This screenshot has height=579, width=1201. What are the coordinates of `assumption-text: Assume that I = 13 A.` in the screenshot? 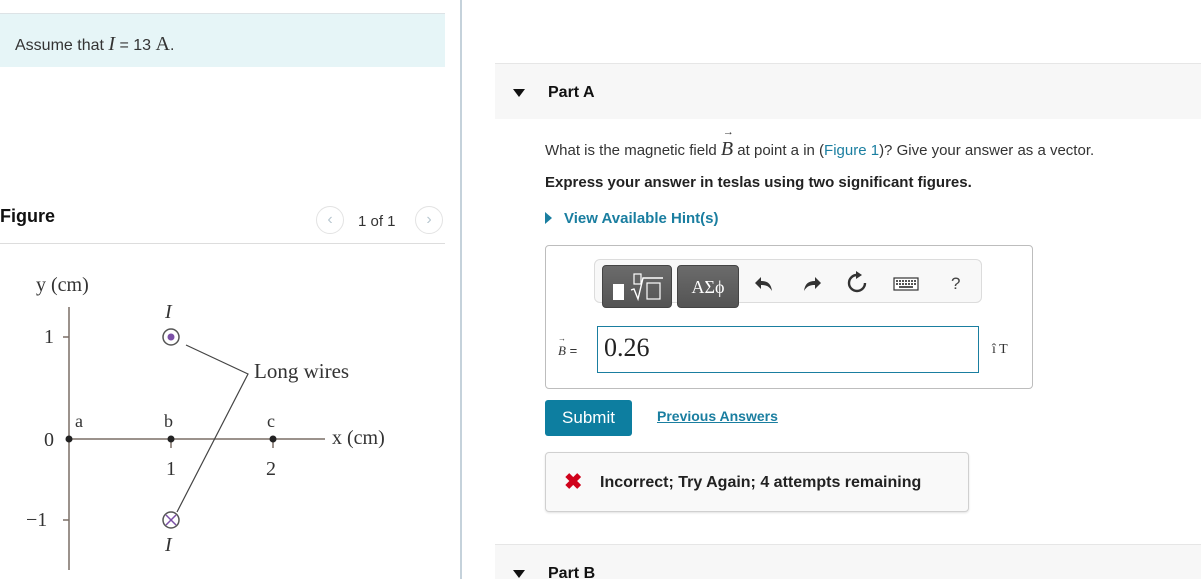 It's located at (94, 44).